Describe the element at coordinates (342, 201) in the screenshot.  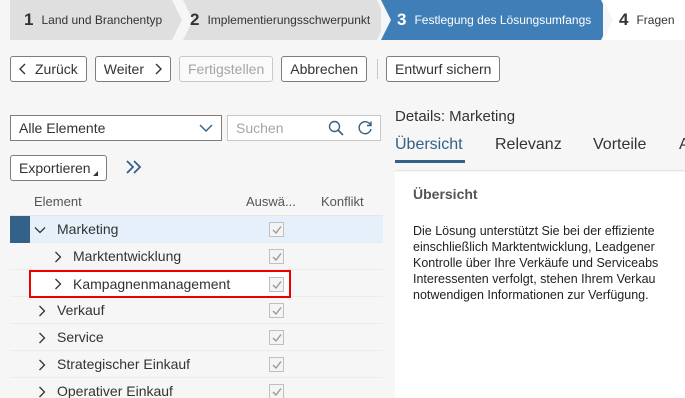
I see `column-header-conflict: Konflikt` at that location.